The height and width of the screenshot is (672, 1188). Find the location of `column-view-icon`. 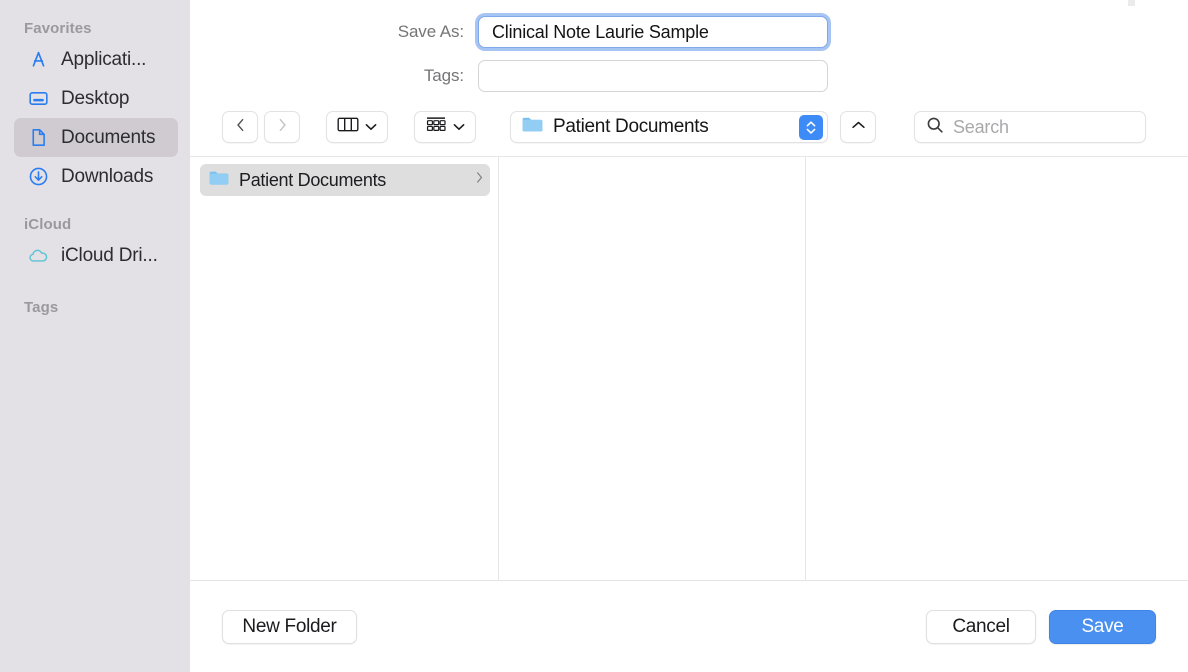

column-view-icon is located at coordinates (348, 127).